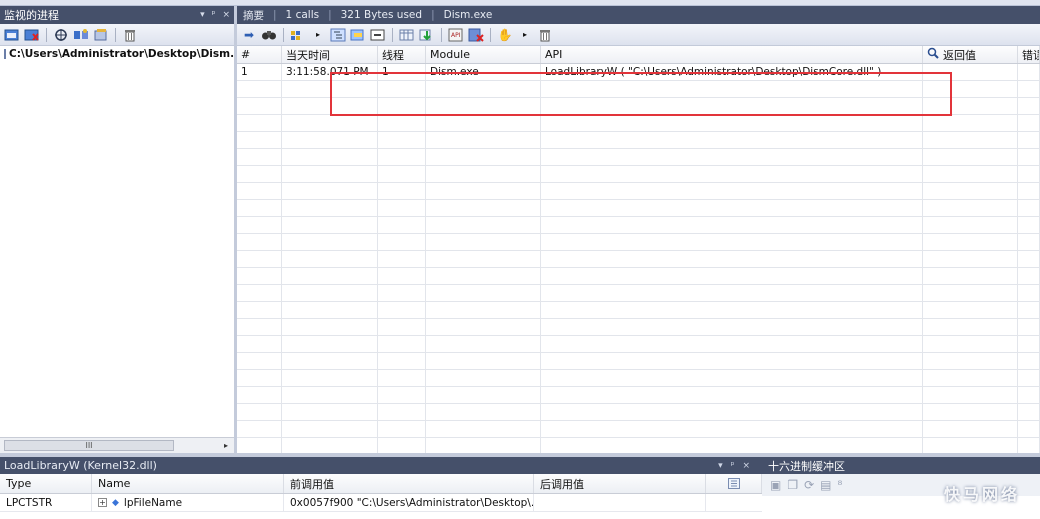  I want to click on expand-plus-icon: +, so click(102, 502).